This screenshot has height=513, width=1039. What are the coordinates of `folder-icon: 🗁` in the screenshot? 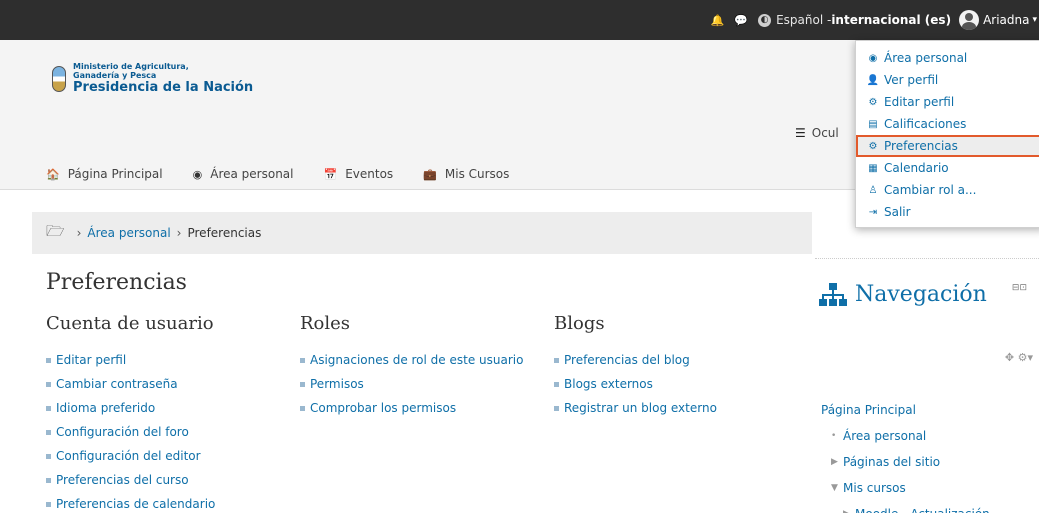 It's located at (55, 230).